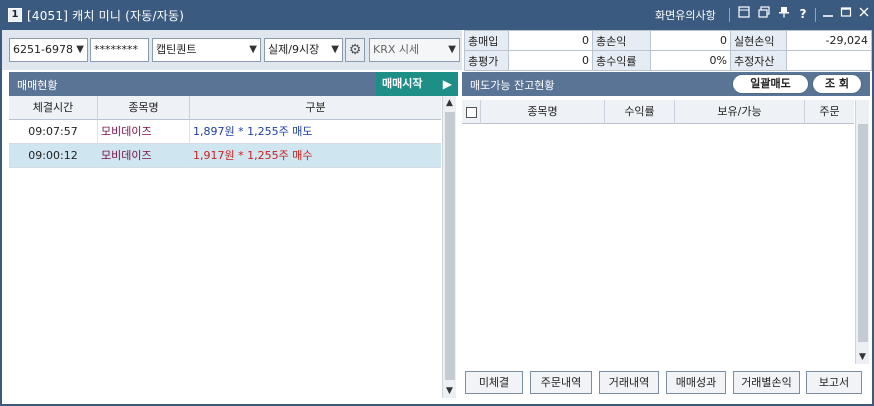 The height and width of the screenshot is (406, 874). I want to click on trade-grid-header: 체결시간 종목명 구분, so click(225, 108).